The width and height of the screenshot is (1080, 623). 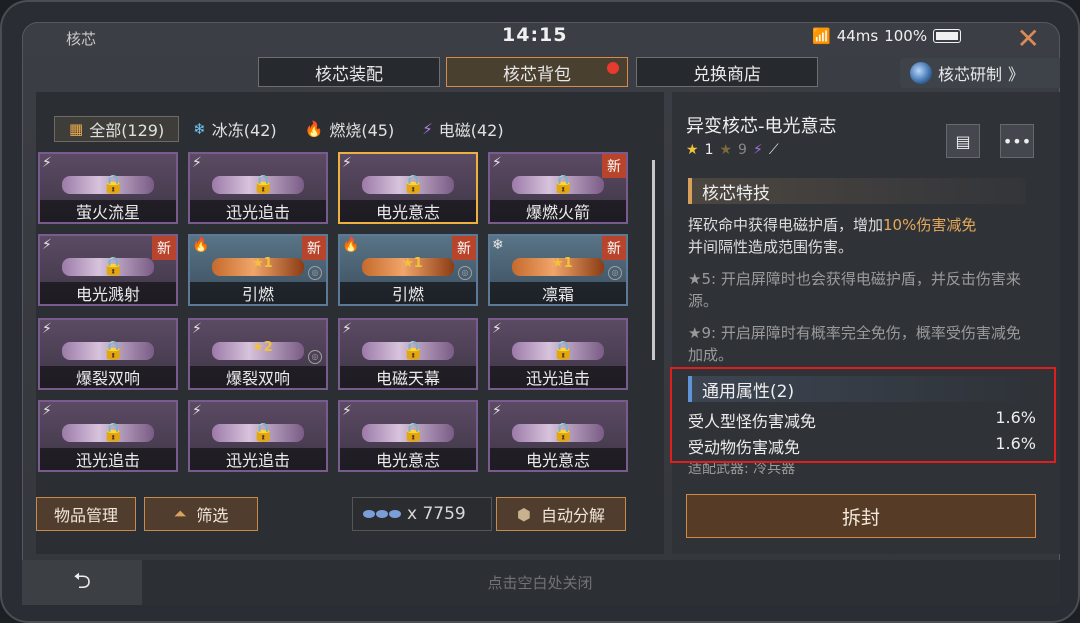 What do you see at coordinates (786, 225) in the screenshot?
I see `skill-desc-part: 挥砍命中获得电磁护盾，增加` at bounding box center [786, 225].